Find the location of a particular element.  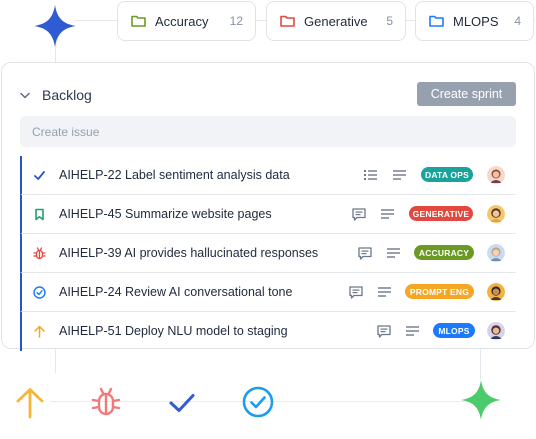

backlog-header: Backlog is located at coordinates (56, 95).